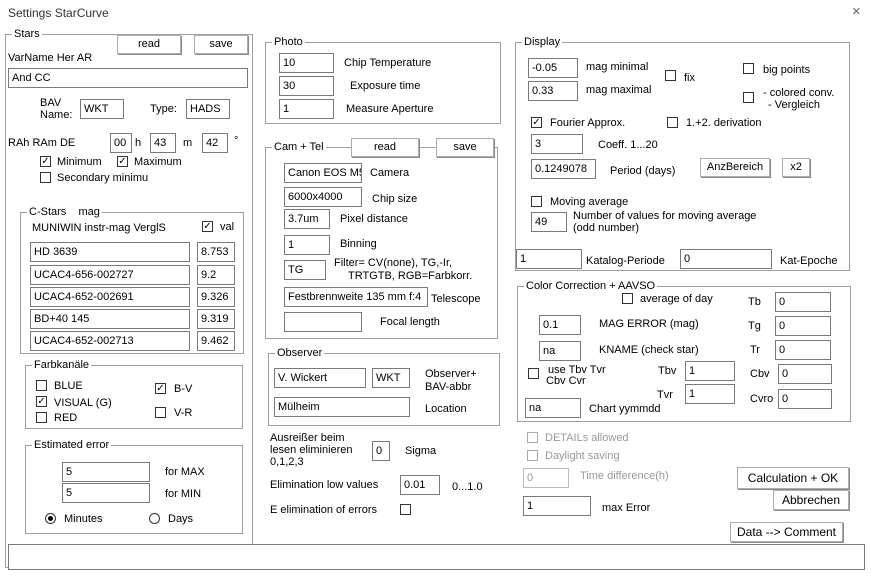 The image size is (873, 576). I want to click on tbv-input: 1, so click(710, 371).